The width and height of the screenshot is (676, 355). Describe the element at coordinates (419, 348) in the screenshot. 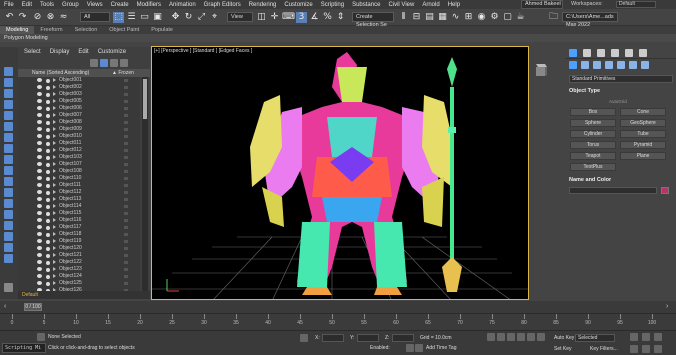

I see `time-tag-icon` at that location.